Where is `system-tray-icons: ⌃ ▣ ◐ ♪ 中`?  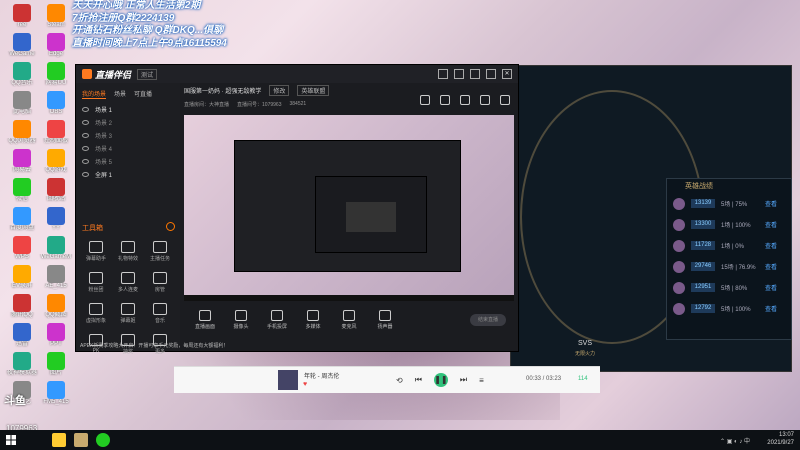 system-tray-icons: ⌃ ▣ ◐ ♪ 中 is located at coordinates (735, 440).